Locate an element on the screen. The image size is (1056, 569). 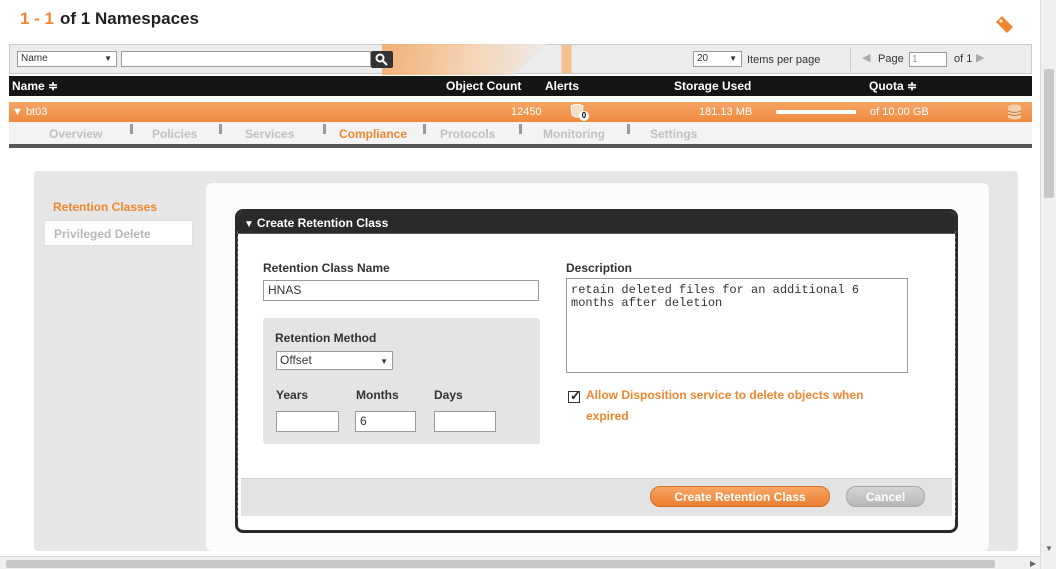
nav-retention-classes: Retention Classes is located at coordinates (118, 207).